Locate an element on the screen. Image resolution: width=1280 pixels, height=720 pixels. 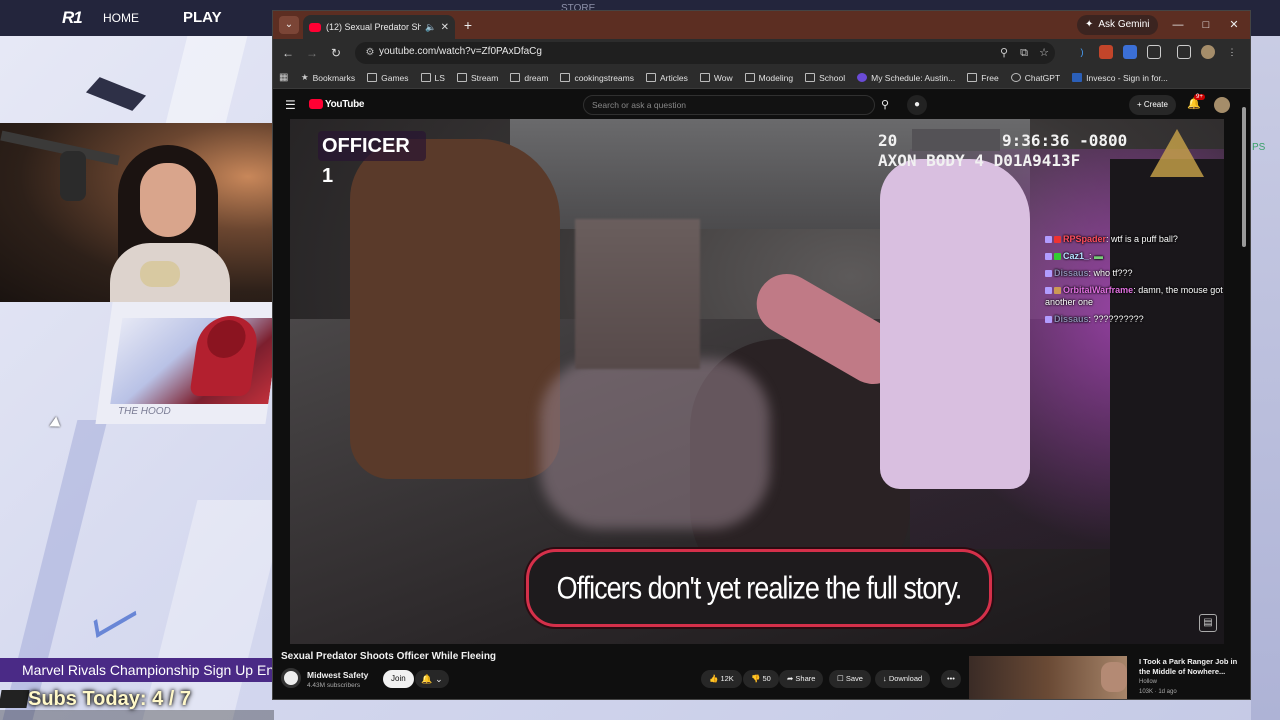
banner-text: Marvel Rivals Championship Sign Up Ena is located at coordinates (148, 670).